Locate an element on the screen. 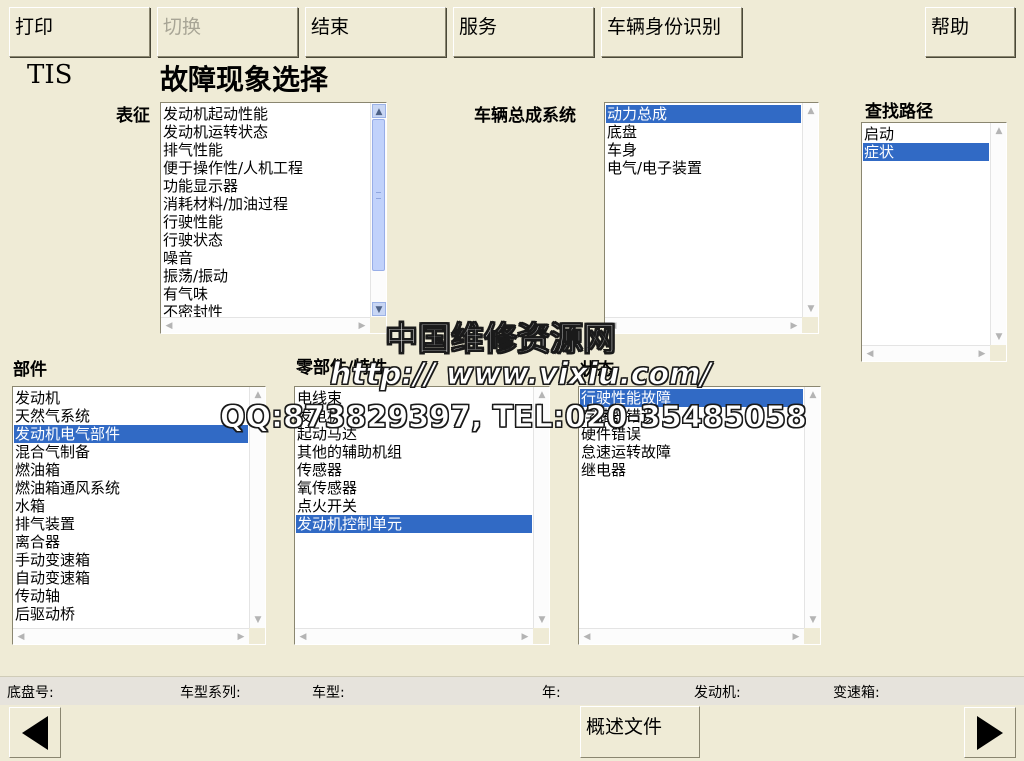 This screenshot has width=1024, height=761. search-path-hscrollbar: ◀ ▶ is located at coordinates (926, 353).